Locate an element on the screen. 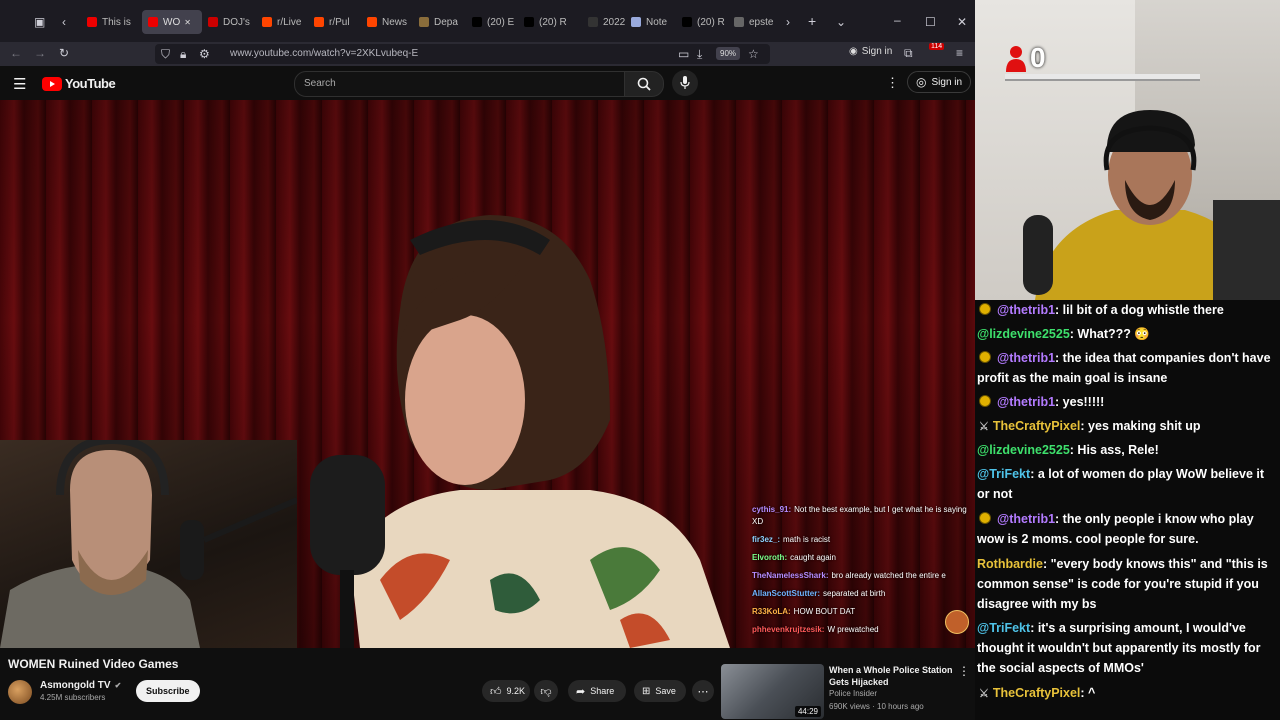 The height and width of the screenshot is (720, 1280). save-button: ⊞ Save is located at coordinates (660, 691).